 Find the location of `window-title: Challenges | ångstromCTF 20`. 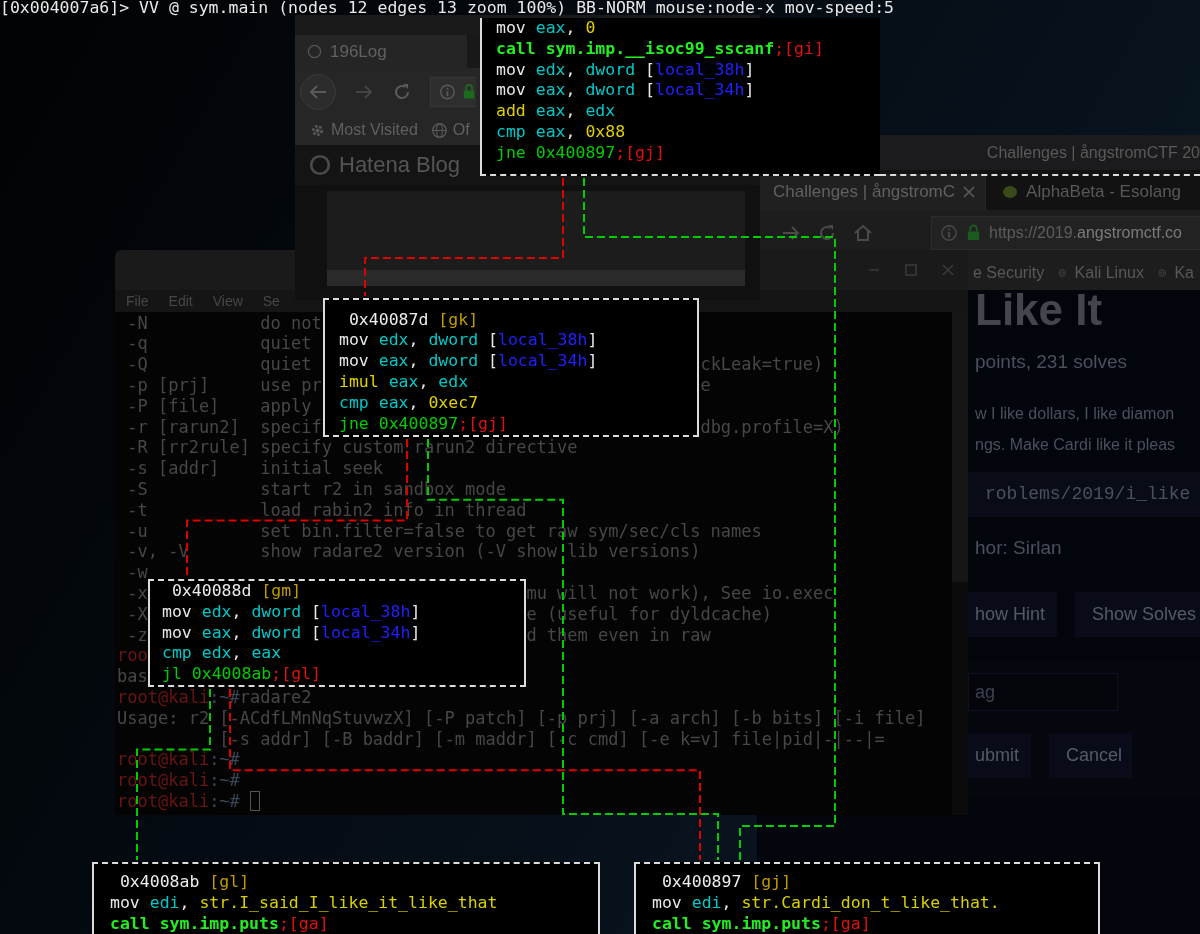

window-title: Challenges | ångstromCTF 20 is located at coordinates (1093, 152).